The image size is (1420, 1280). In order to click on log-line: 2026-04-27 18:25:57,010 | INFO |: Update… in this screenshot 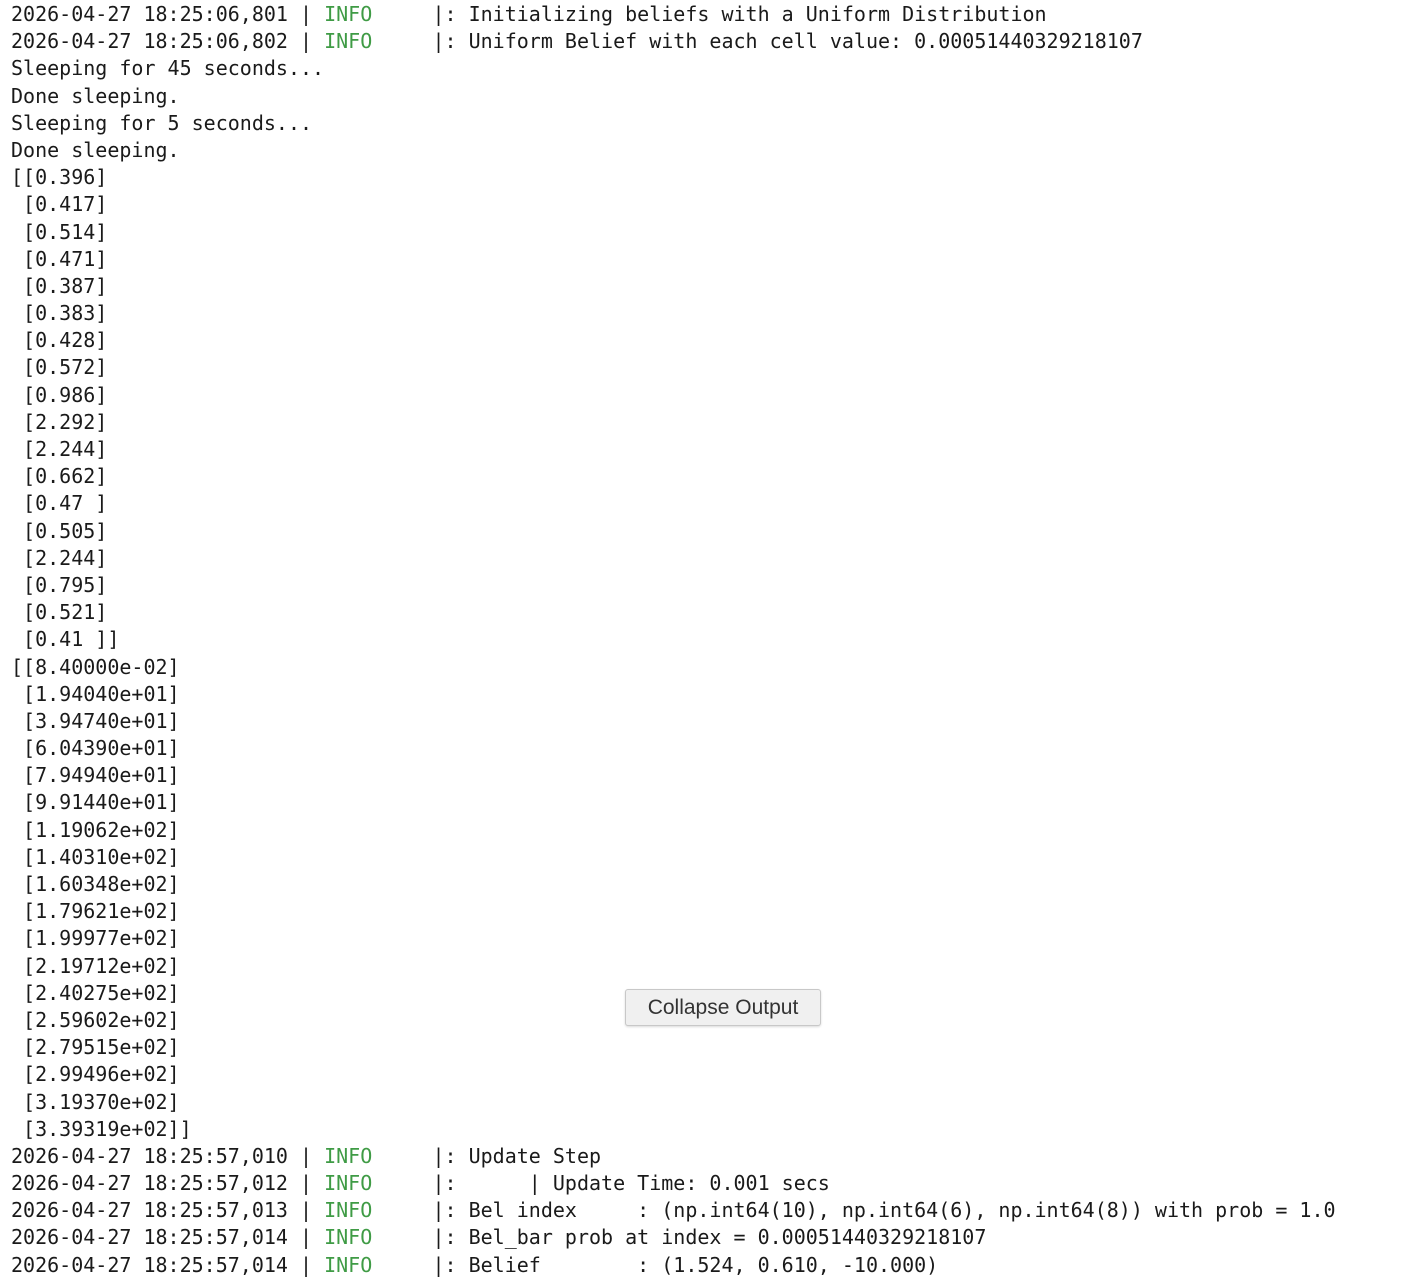, I will do `click(673, 1156)`.